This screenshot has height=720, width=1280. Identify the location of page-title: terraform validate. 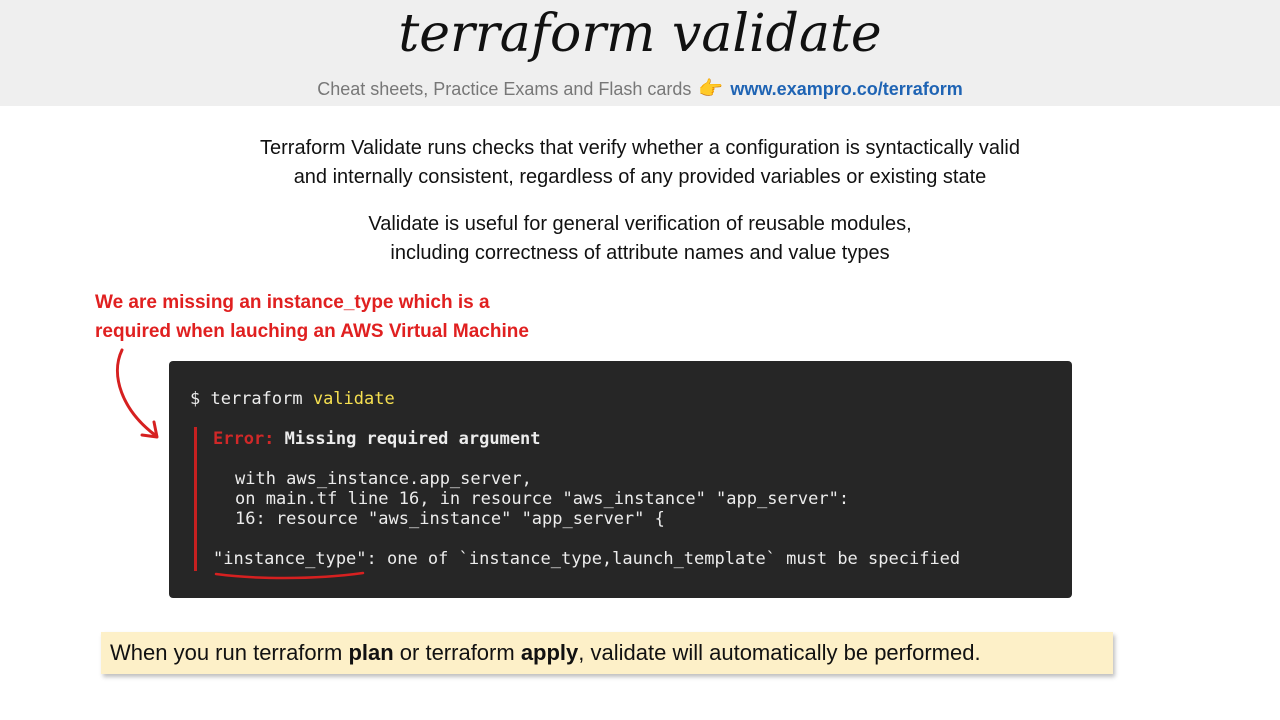
(640, 34).